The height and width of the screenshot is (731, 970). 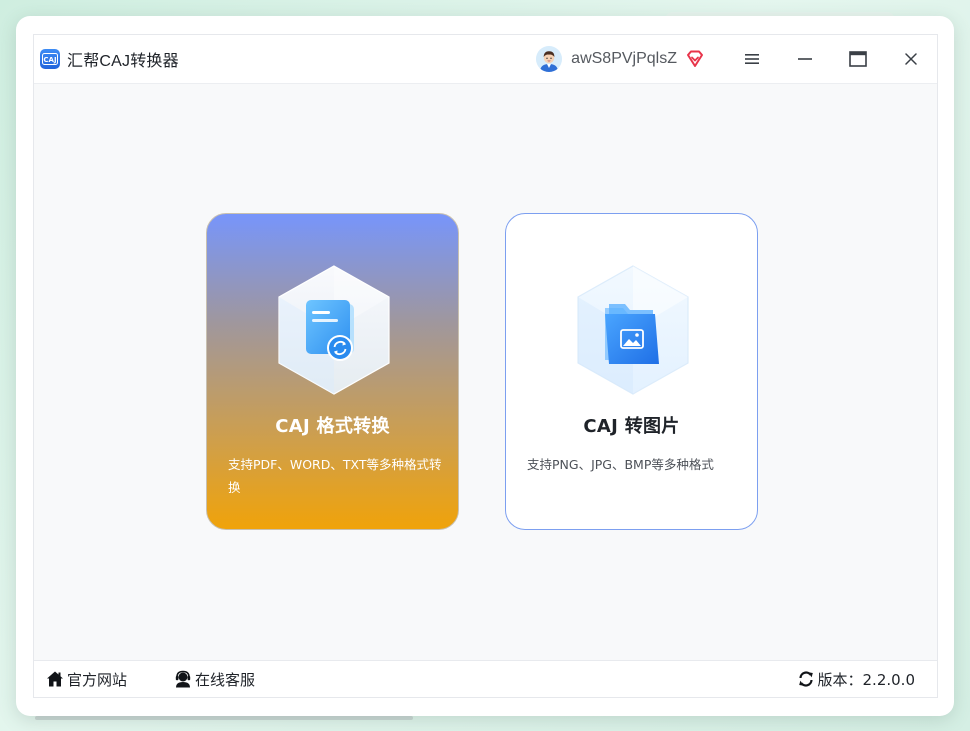 What do you see at coordinates (123, 61) in the screenshot?
I see `app-title: 汇帮CAJ转换器` at bounding box center [123, 61].